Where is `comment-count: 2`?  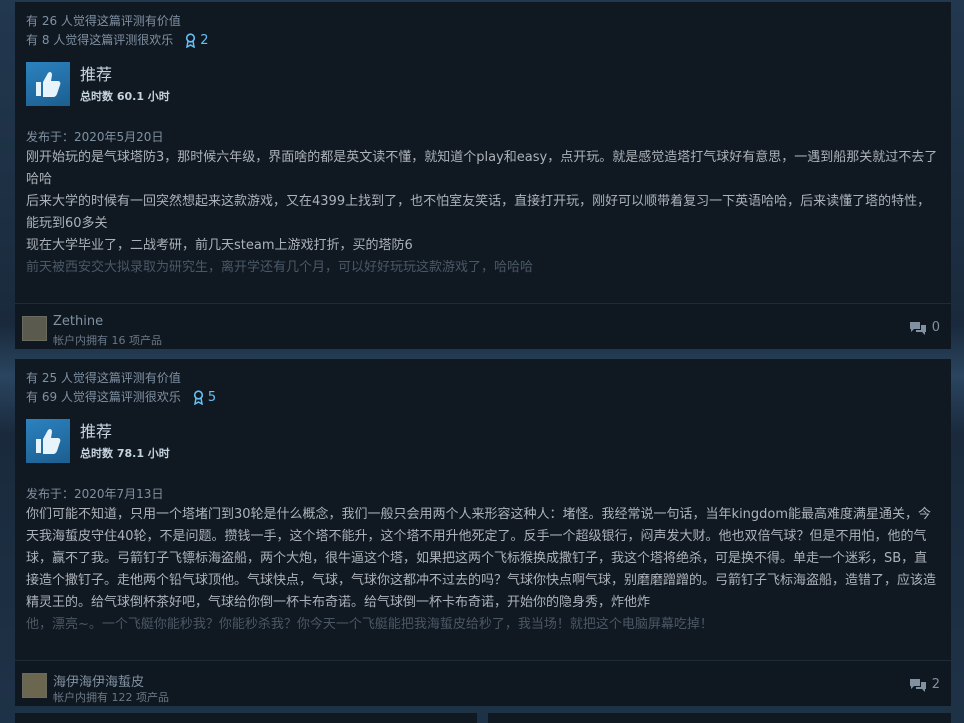
comment-count: 2 is located at coordinates (935, 684).